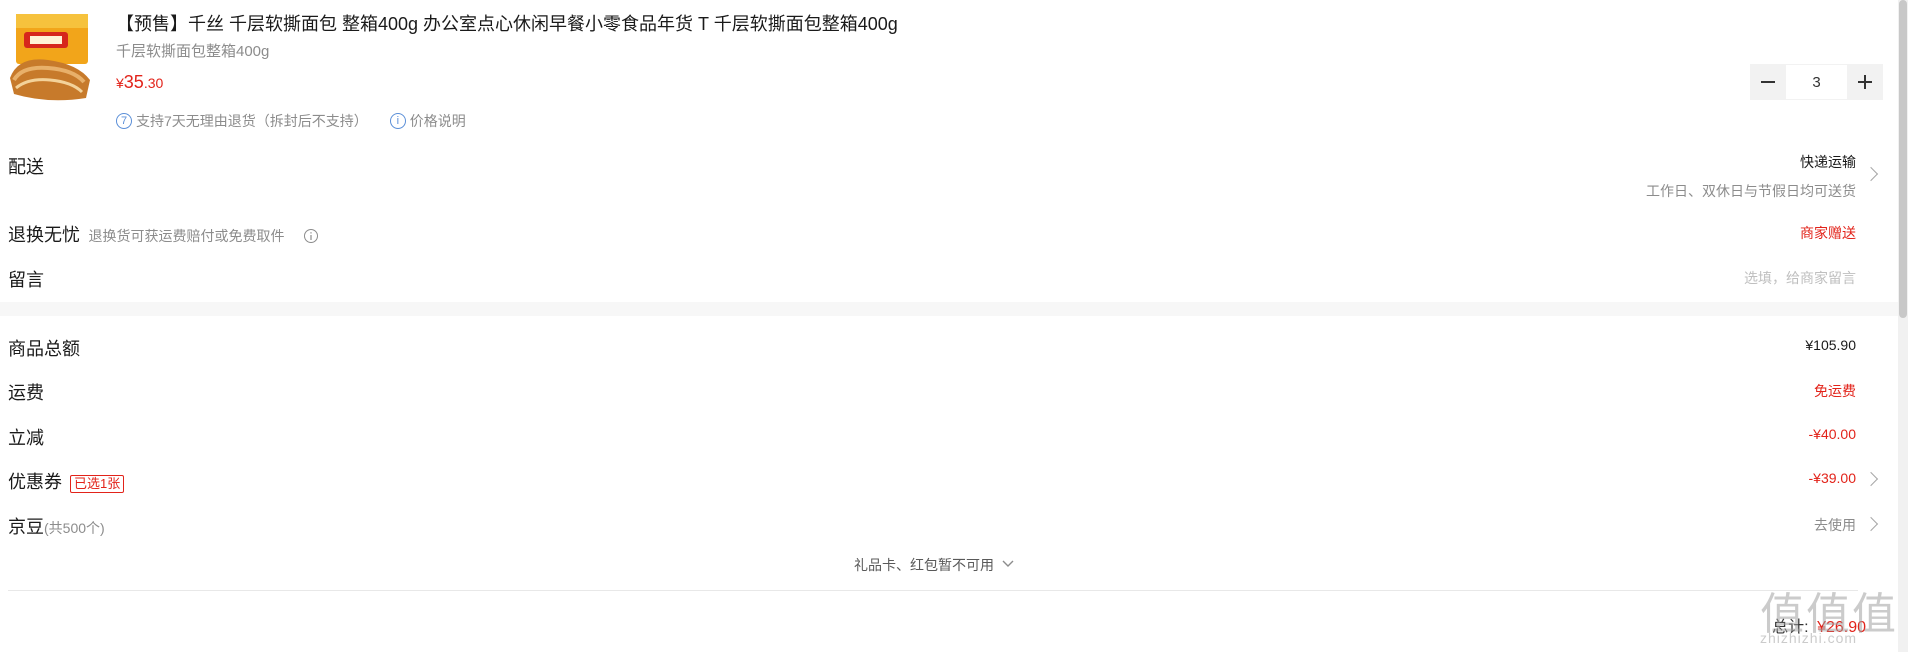 Image resolution: width=1908 pixels, height=652 pixels. Describe the element at coordinates (1835, 391) in the screenshot. I see `shipping-value: 免运费` at that location.